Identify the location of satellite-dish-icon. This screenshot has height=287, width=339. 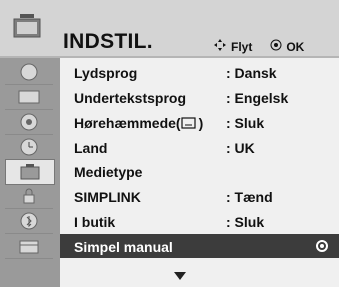
(29, 72).